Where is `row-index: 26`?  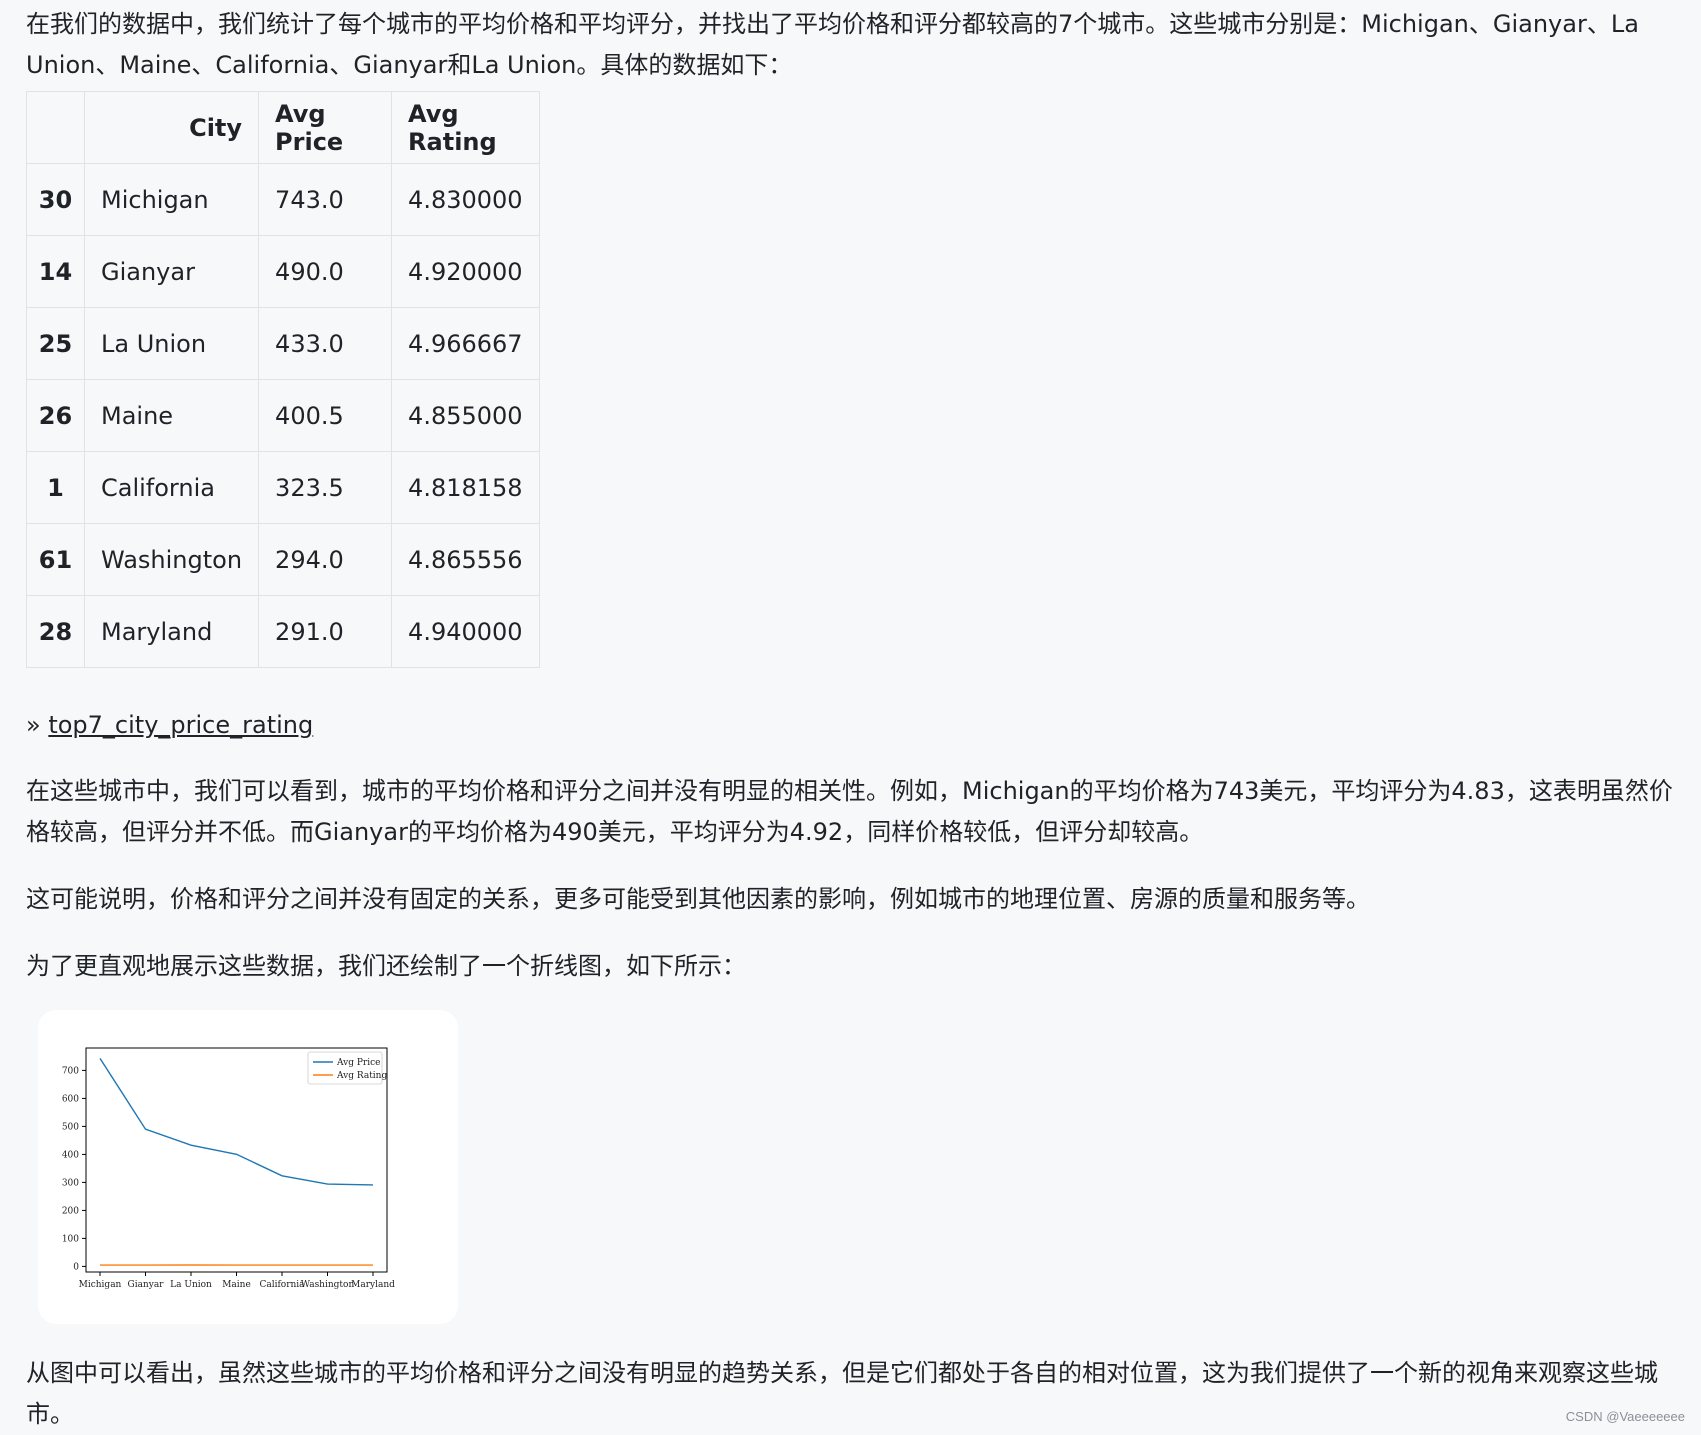 row-index: 26 is located at coordinates (56, 416).